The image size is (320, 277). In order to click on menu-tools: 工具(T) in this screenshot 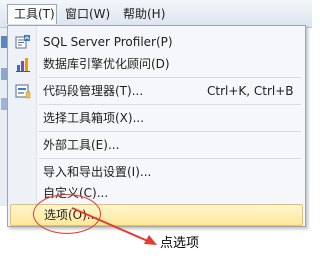, I will do `click(32, 14)`.